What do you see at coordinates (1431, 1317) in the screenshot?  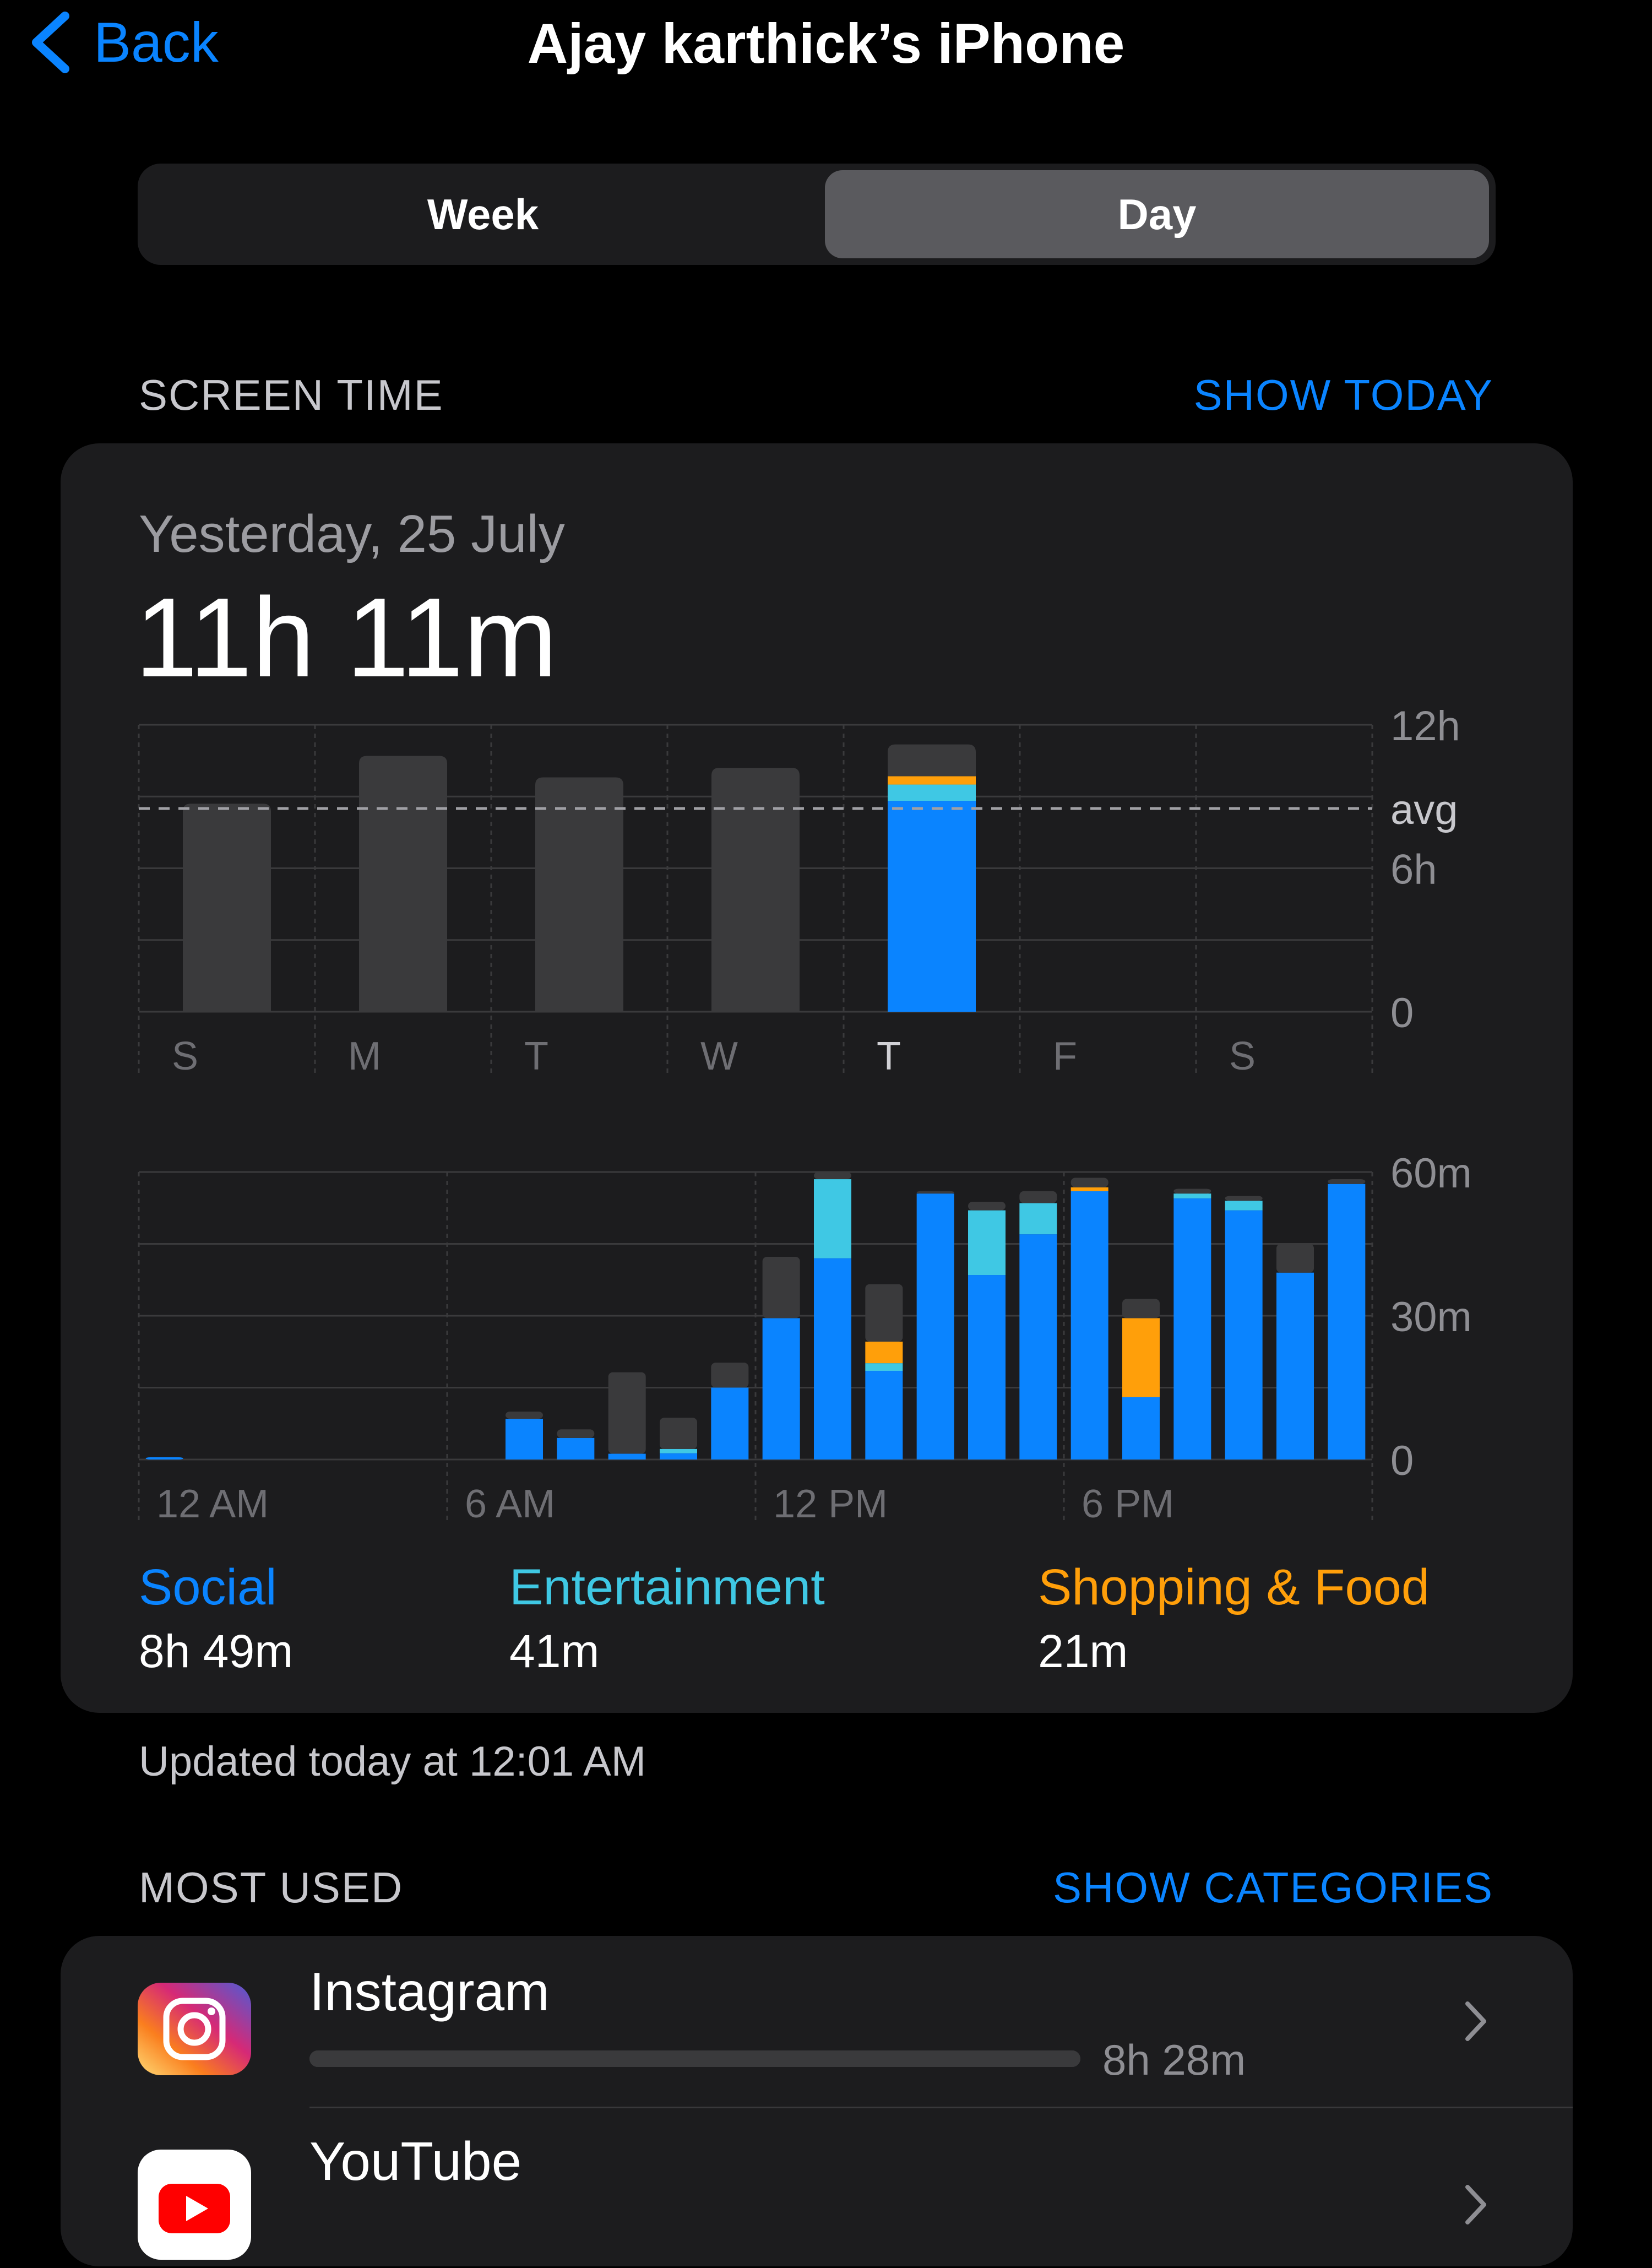 I see `hour-y-tick: 30m` at bounding box center [1431, 1317].